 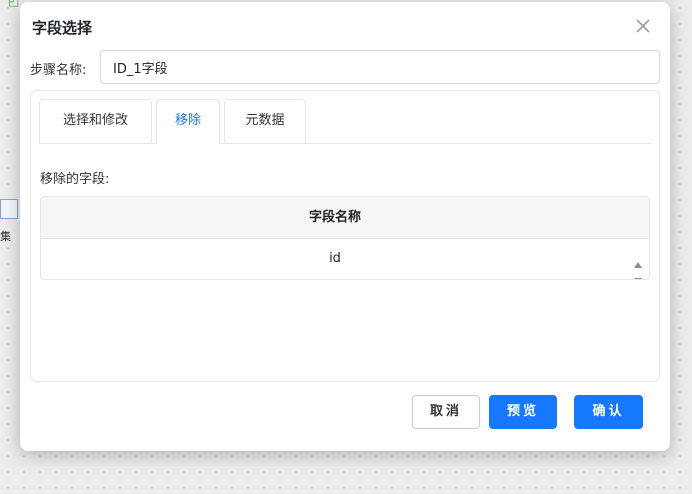 I want to click on move-down-icon, so click(x=638, y=271).